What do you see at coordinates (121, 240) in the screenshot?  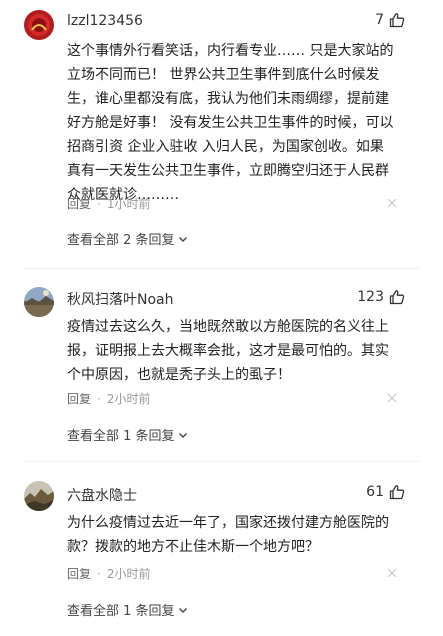 I see `view-all-replies-label: 查看全部 2 条回复` at bounding box center [121, 240].